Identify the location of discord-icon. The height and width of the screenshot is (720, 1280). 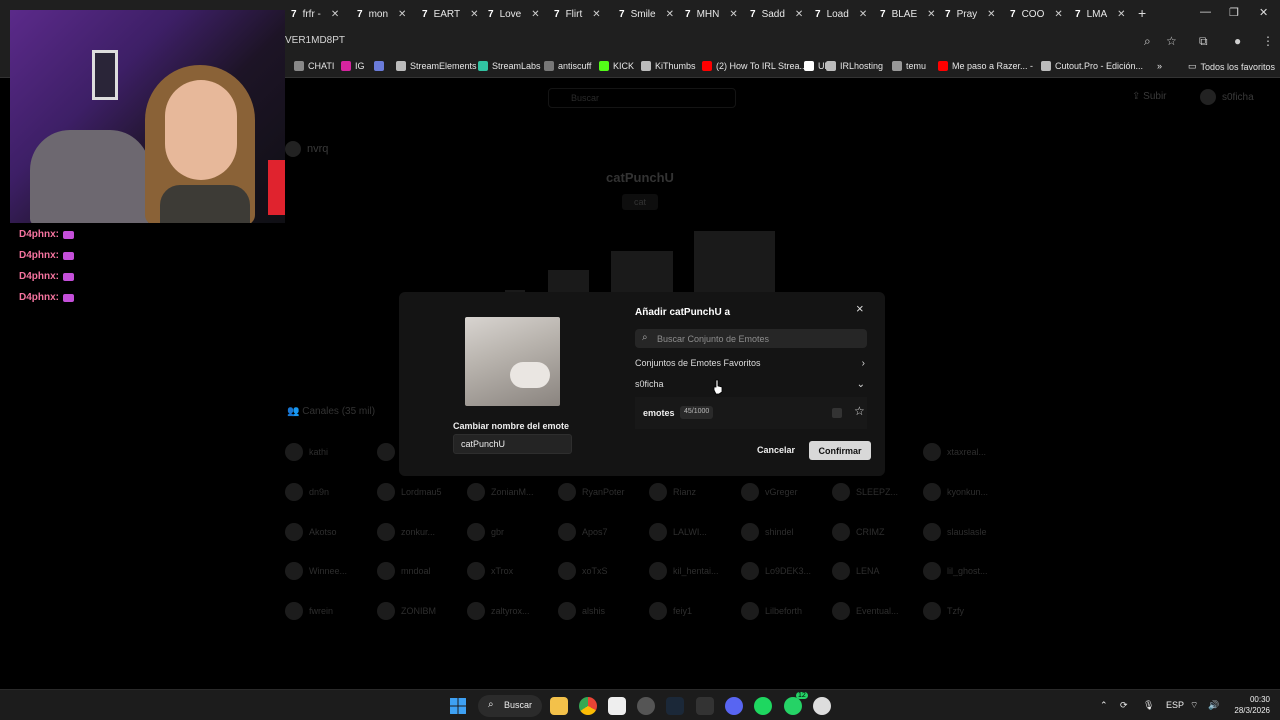
(734, 706).